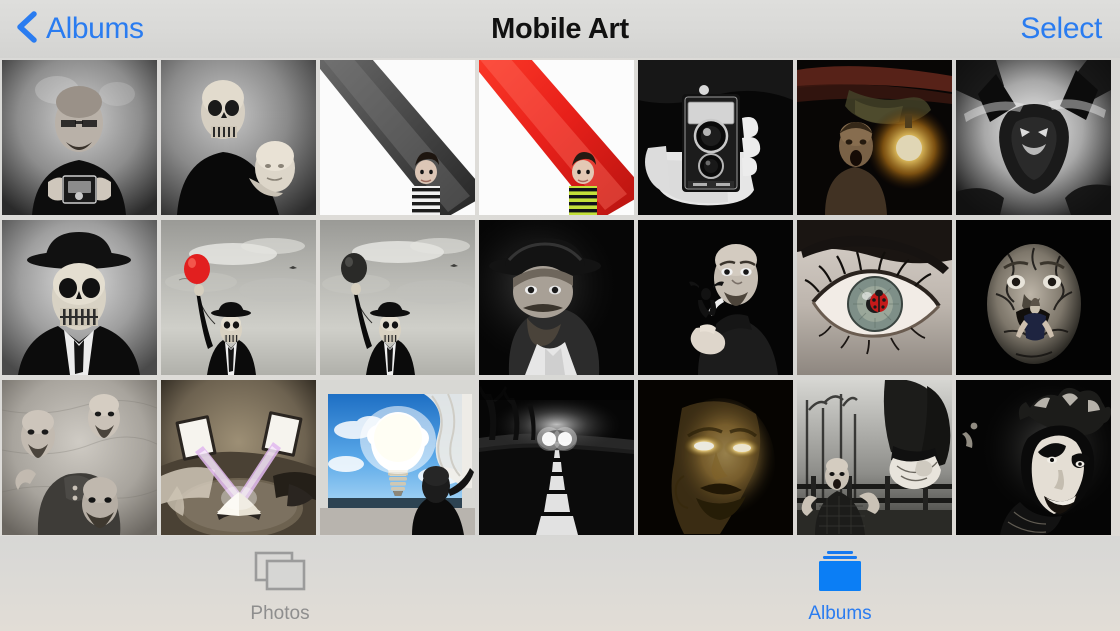 The image size is (1120, 631). Describe the element at coordinates (840, 573) in the screenshot. I see `albums-folder-icon` at that location.